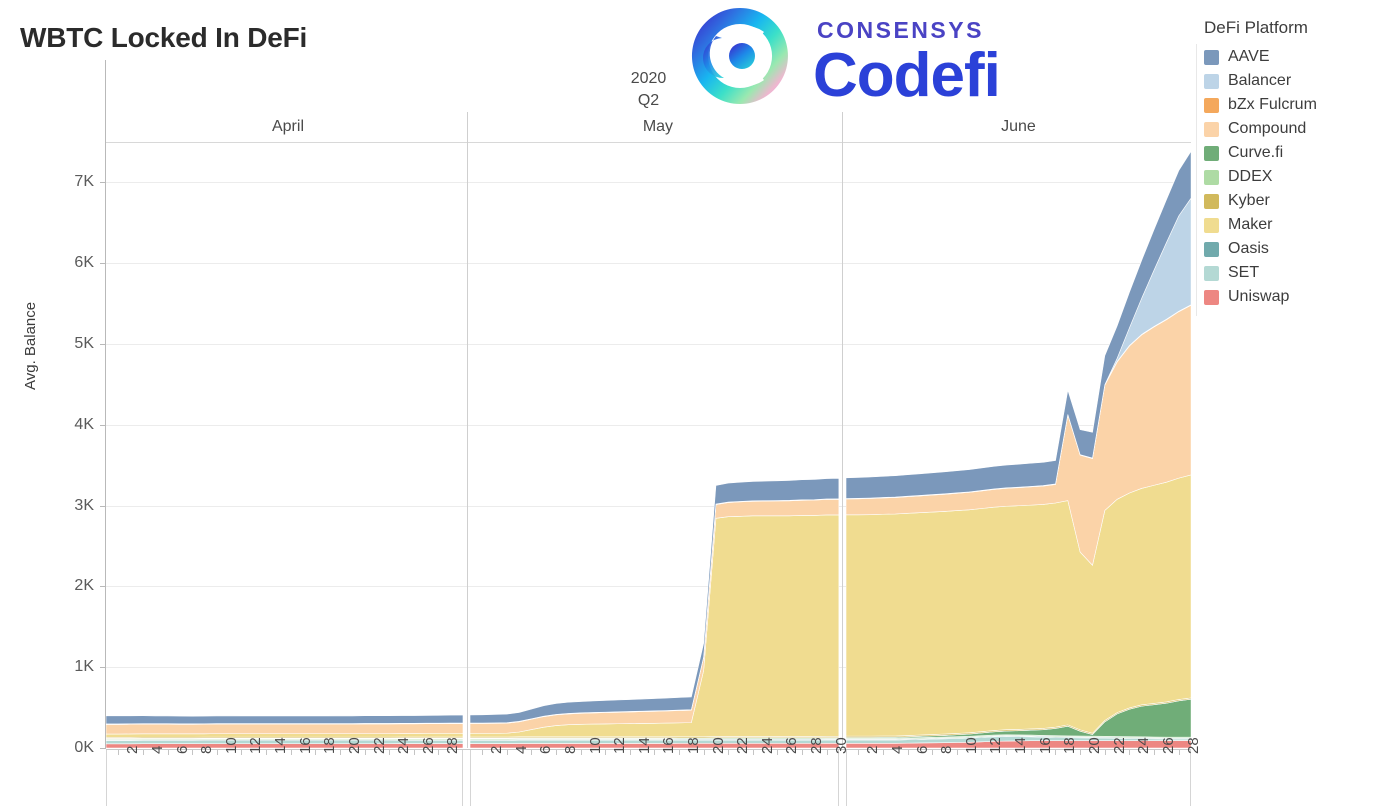  Describe the element at coordinates (1299, 105) in the screenshot. I see `legend-item-bzx-fulcrum: bZx Fulcrum` at that location.